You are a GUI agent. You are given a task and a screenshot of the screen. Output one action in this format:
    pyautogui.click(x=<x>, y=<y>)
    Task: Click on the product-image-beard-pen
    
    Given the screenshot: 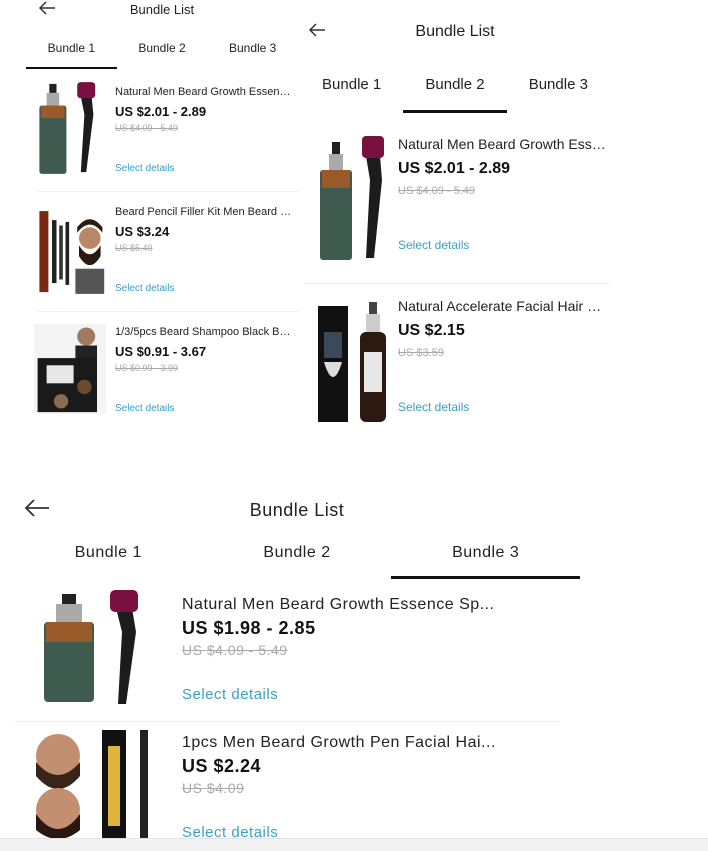 What is the action you would take?
    pyautogui.click(x=93, y=783)
    